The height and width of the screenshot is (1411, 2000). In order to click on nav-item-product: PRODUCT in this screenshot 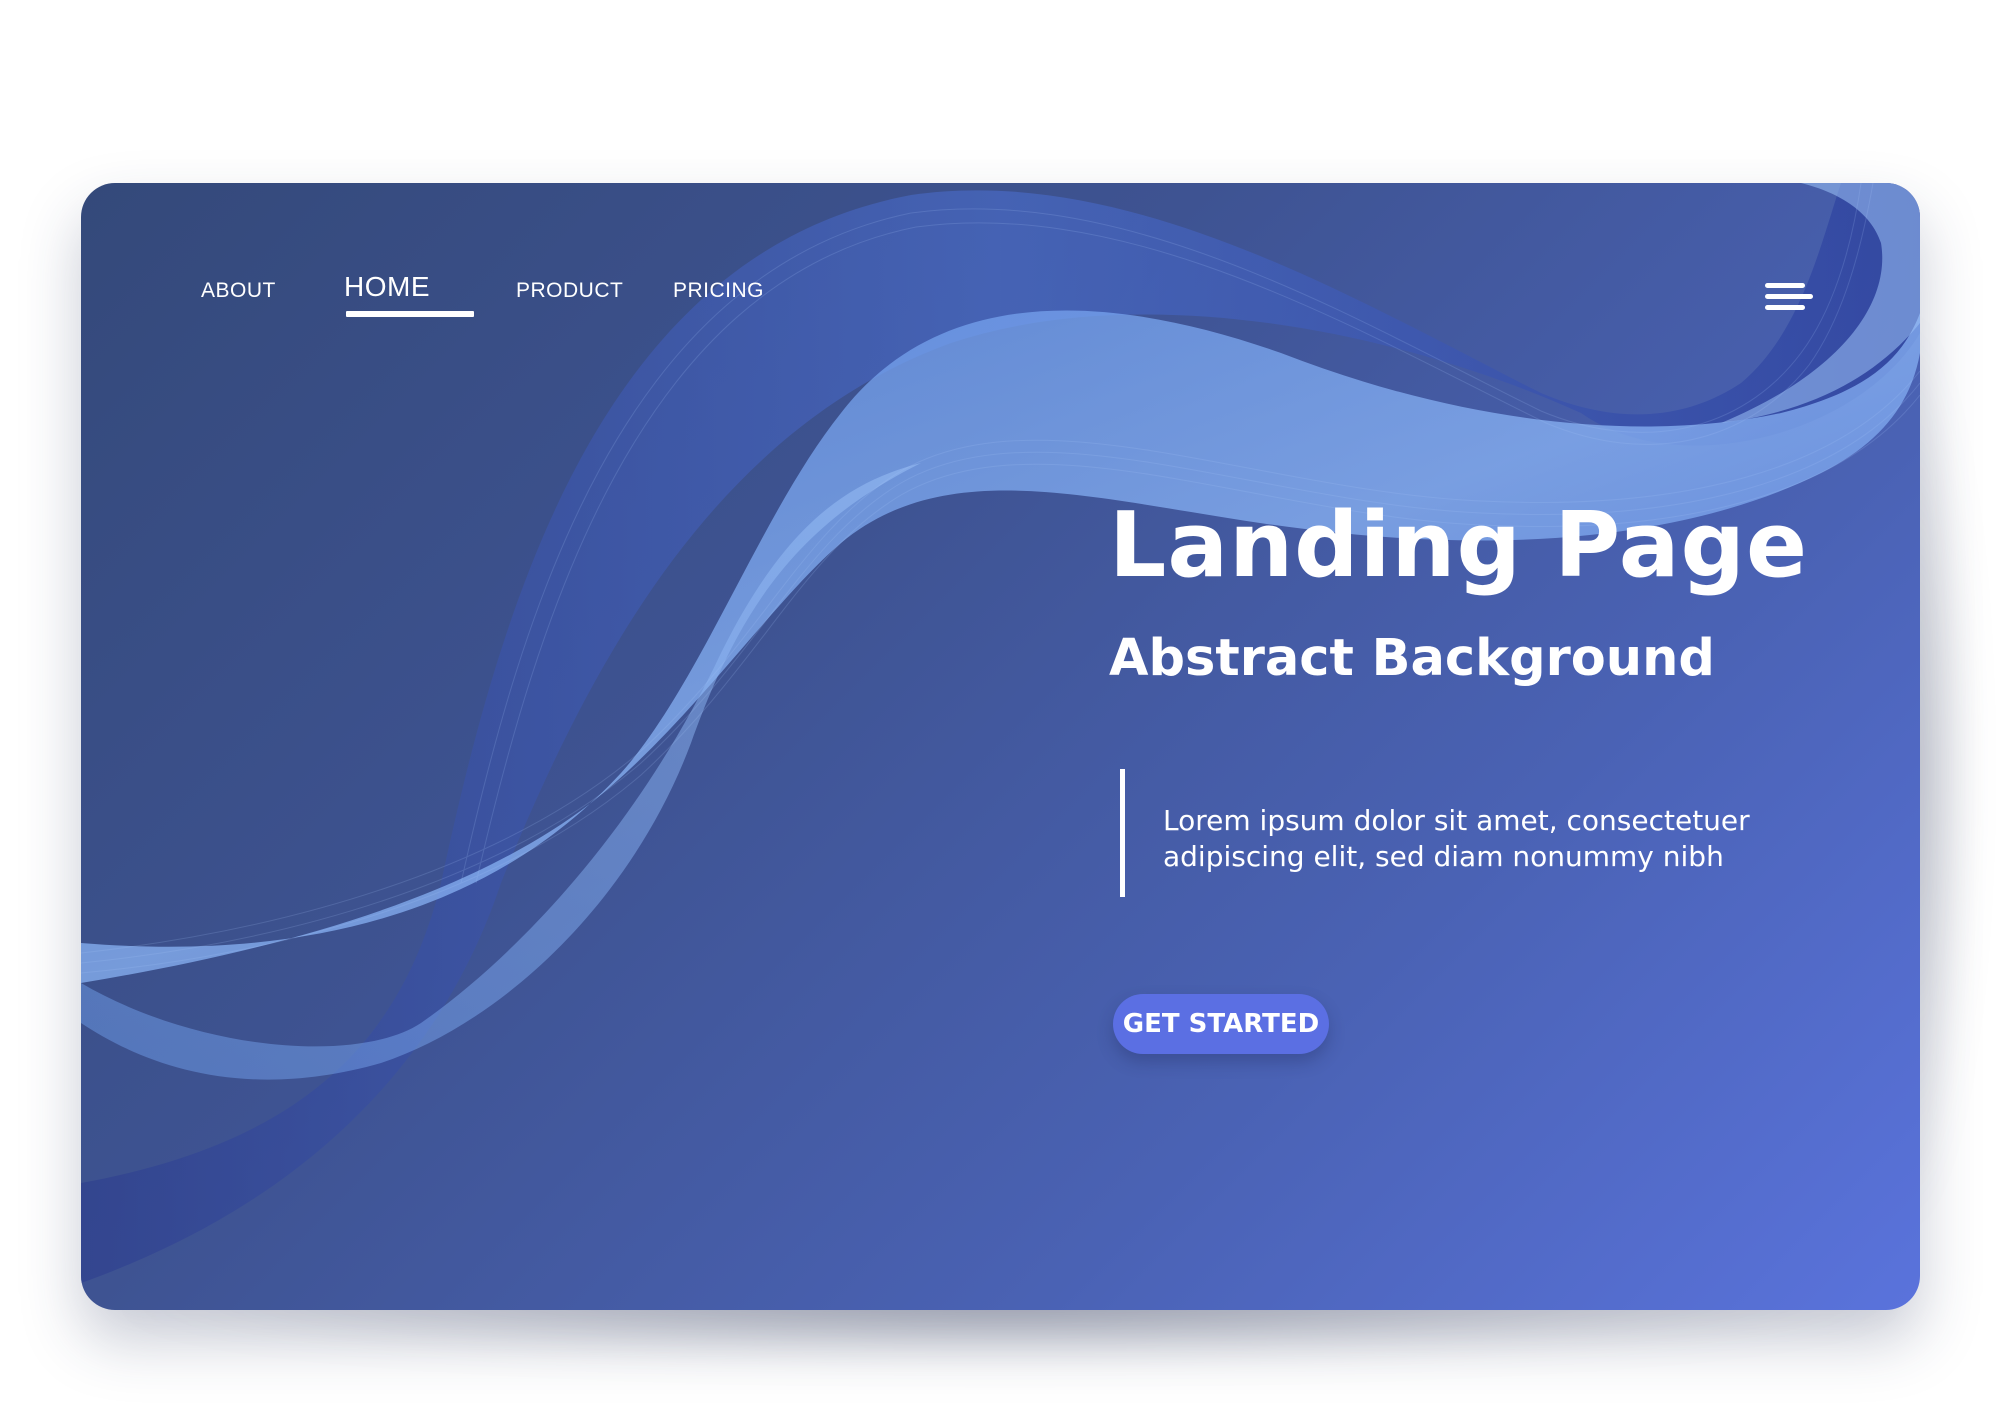, I will do `click(569, 291)`.